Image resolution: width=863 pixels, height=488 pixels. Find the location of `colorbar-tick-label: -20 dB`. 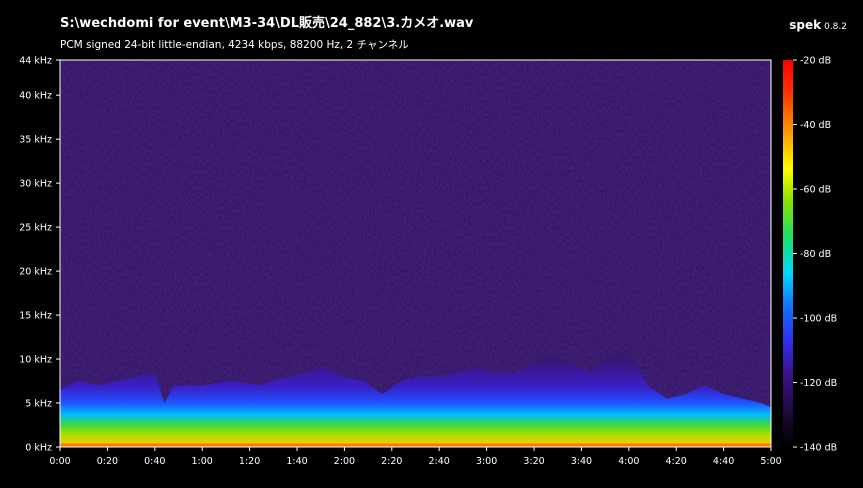

colorbar-tick-label: -20 dB is located at coordinates (815, 61).